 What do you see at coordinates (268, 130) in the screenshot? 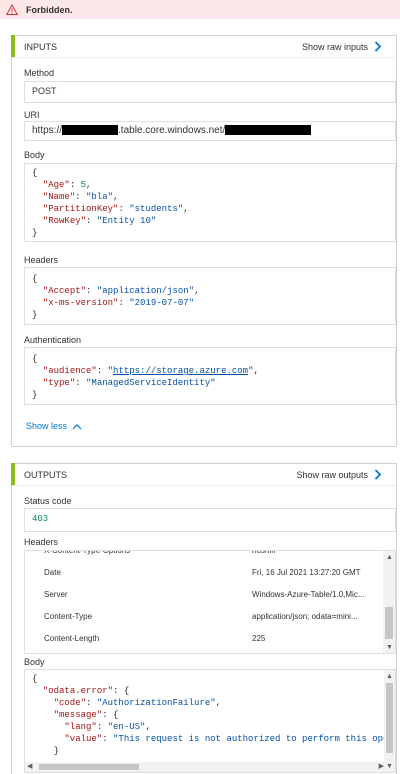
I see `redacted-table` at bounding box center [268, 130].